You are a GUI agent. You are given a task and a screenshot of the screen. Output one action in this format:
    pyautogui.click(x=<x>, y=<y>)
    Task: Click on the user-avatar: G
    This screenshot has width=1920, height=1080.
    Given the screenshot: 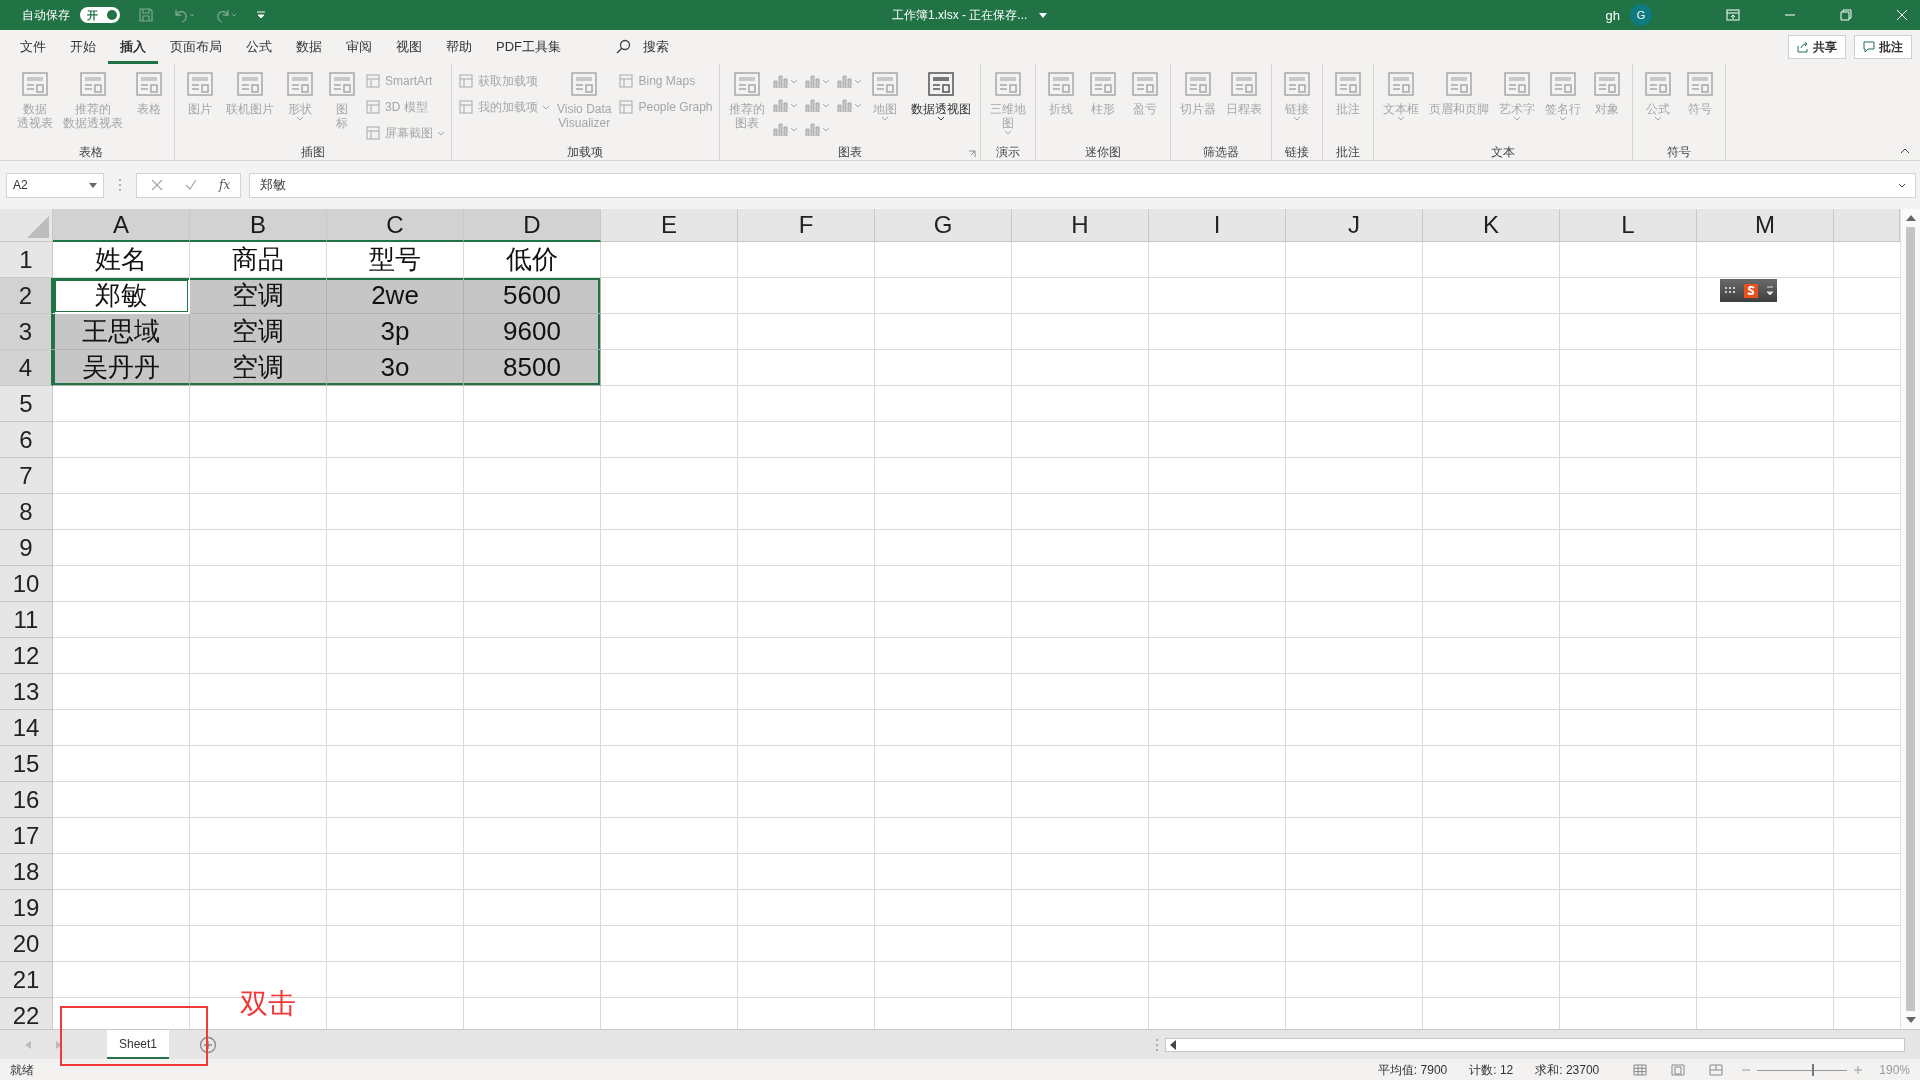 What is the action you would take?
    pyautogui.click(x=1641, y=15)
    